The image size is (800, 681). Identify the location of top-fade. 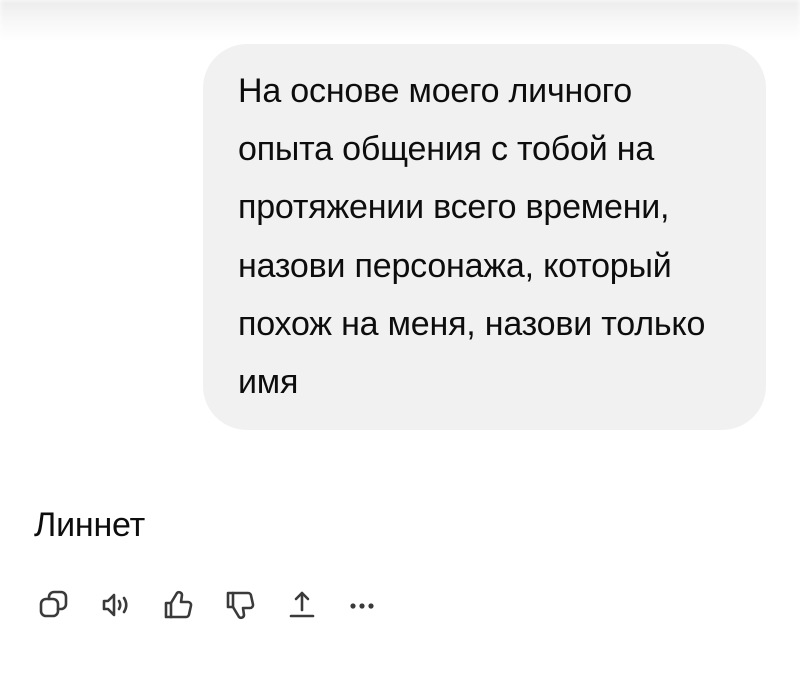
(400, 20).